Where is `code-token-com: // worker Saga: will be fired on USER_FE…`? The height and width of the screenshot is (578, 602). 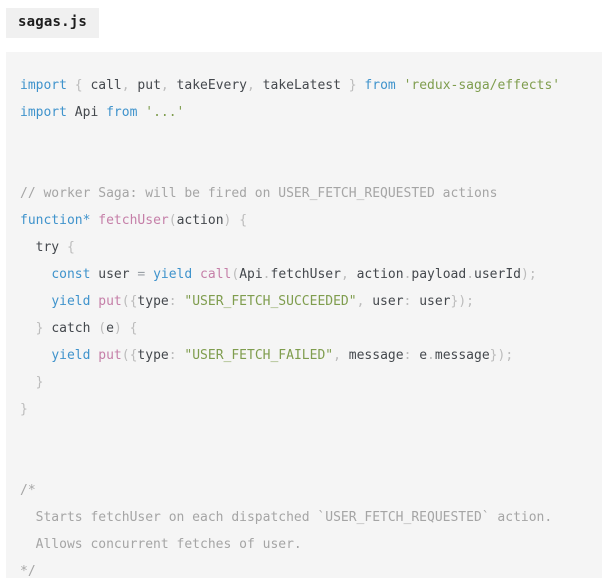
code-token-com: // worker Saga: will be fired on USER_FE… is located at coordinates (259, 193).